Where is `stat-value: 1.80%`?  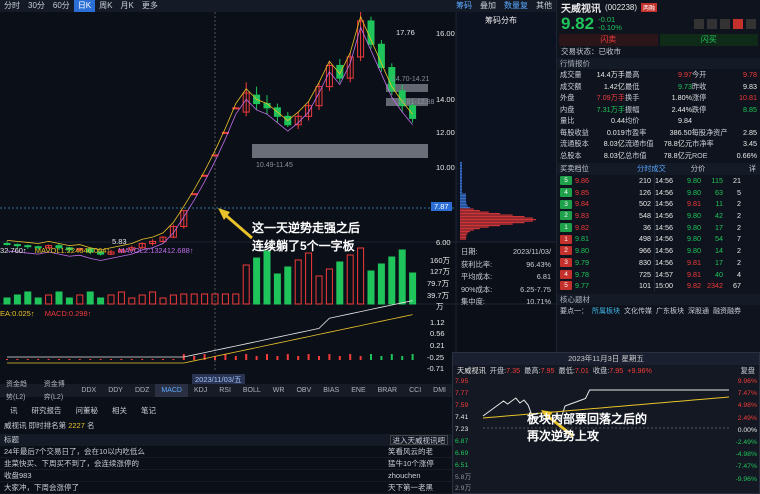 stat-value: 1.80% is located at coordinates (681, 97).